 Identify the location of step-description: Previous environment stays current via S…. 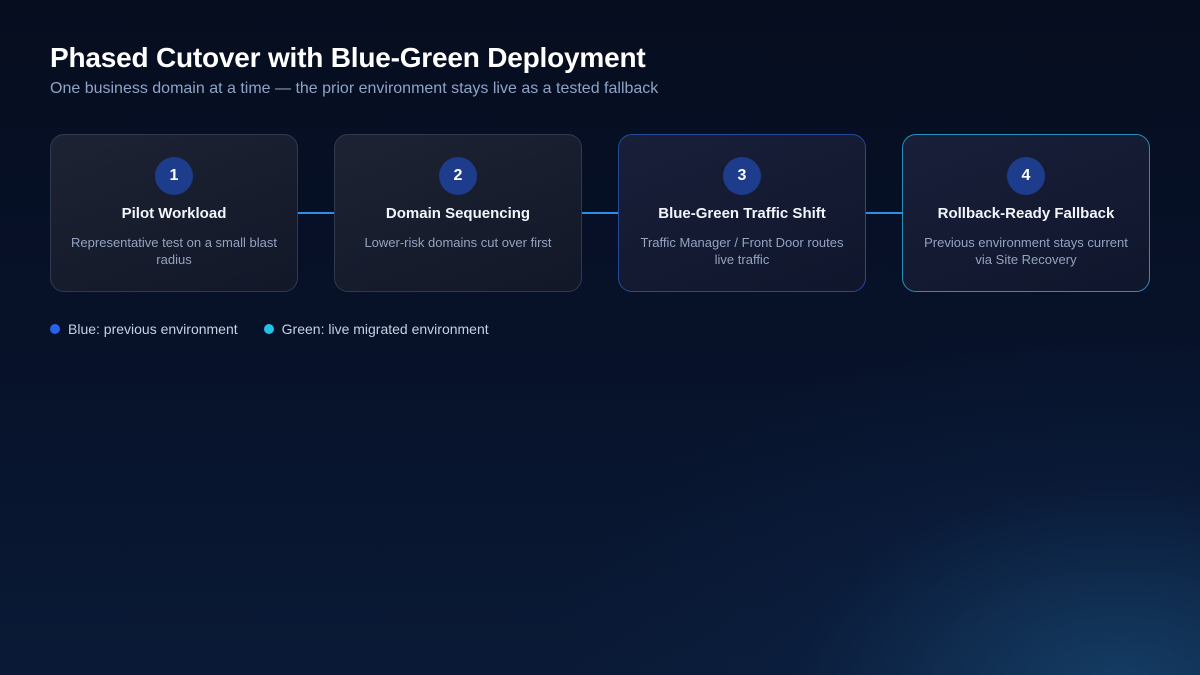
(1026, 251).